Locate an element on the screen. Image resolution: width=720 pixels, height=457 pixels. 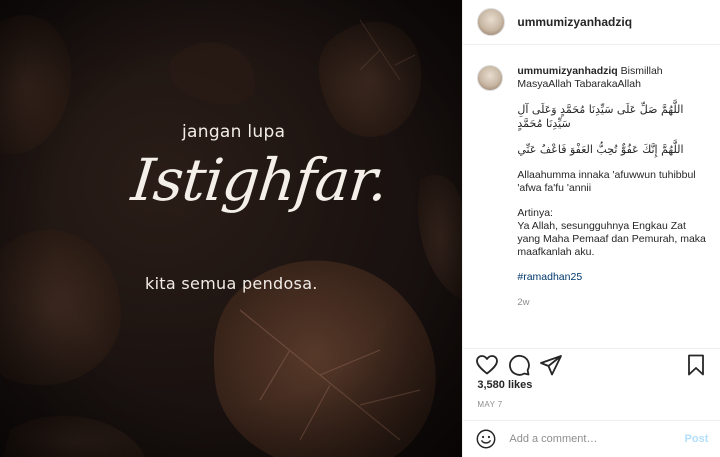
post-header: ummumizyanhadziq is located at coordinates (591, 22).